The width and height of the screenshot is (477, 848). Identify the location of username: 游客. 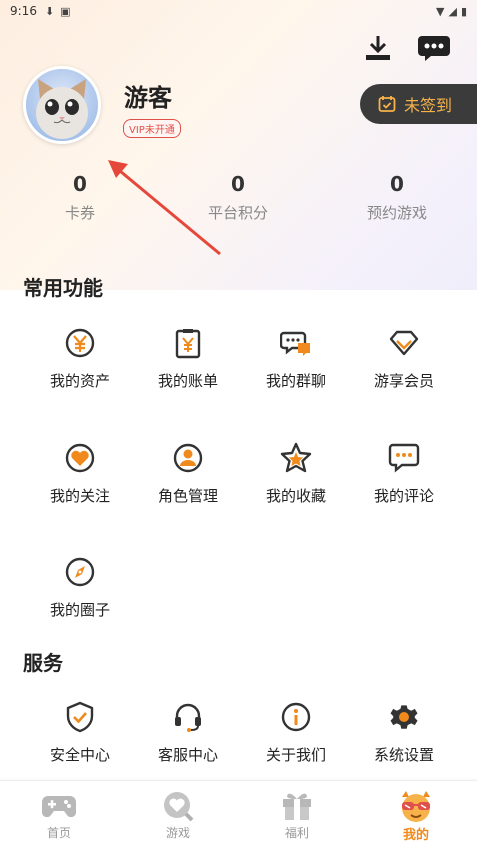
(148, 98).